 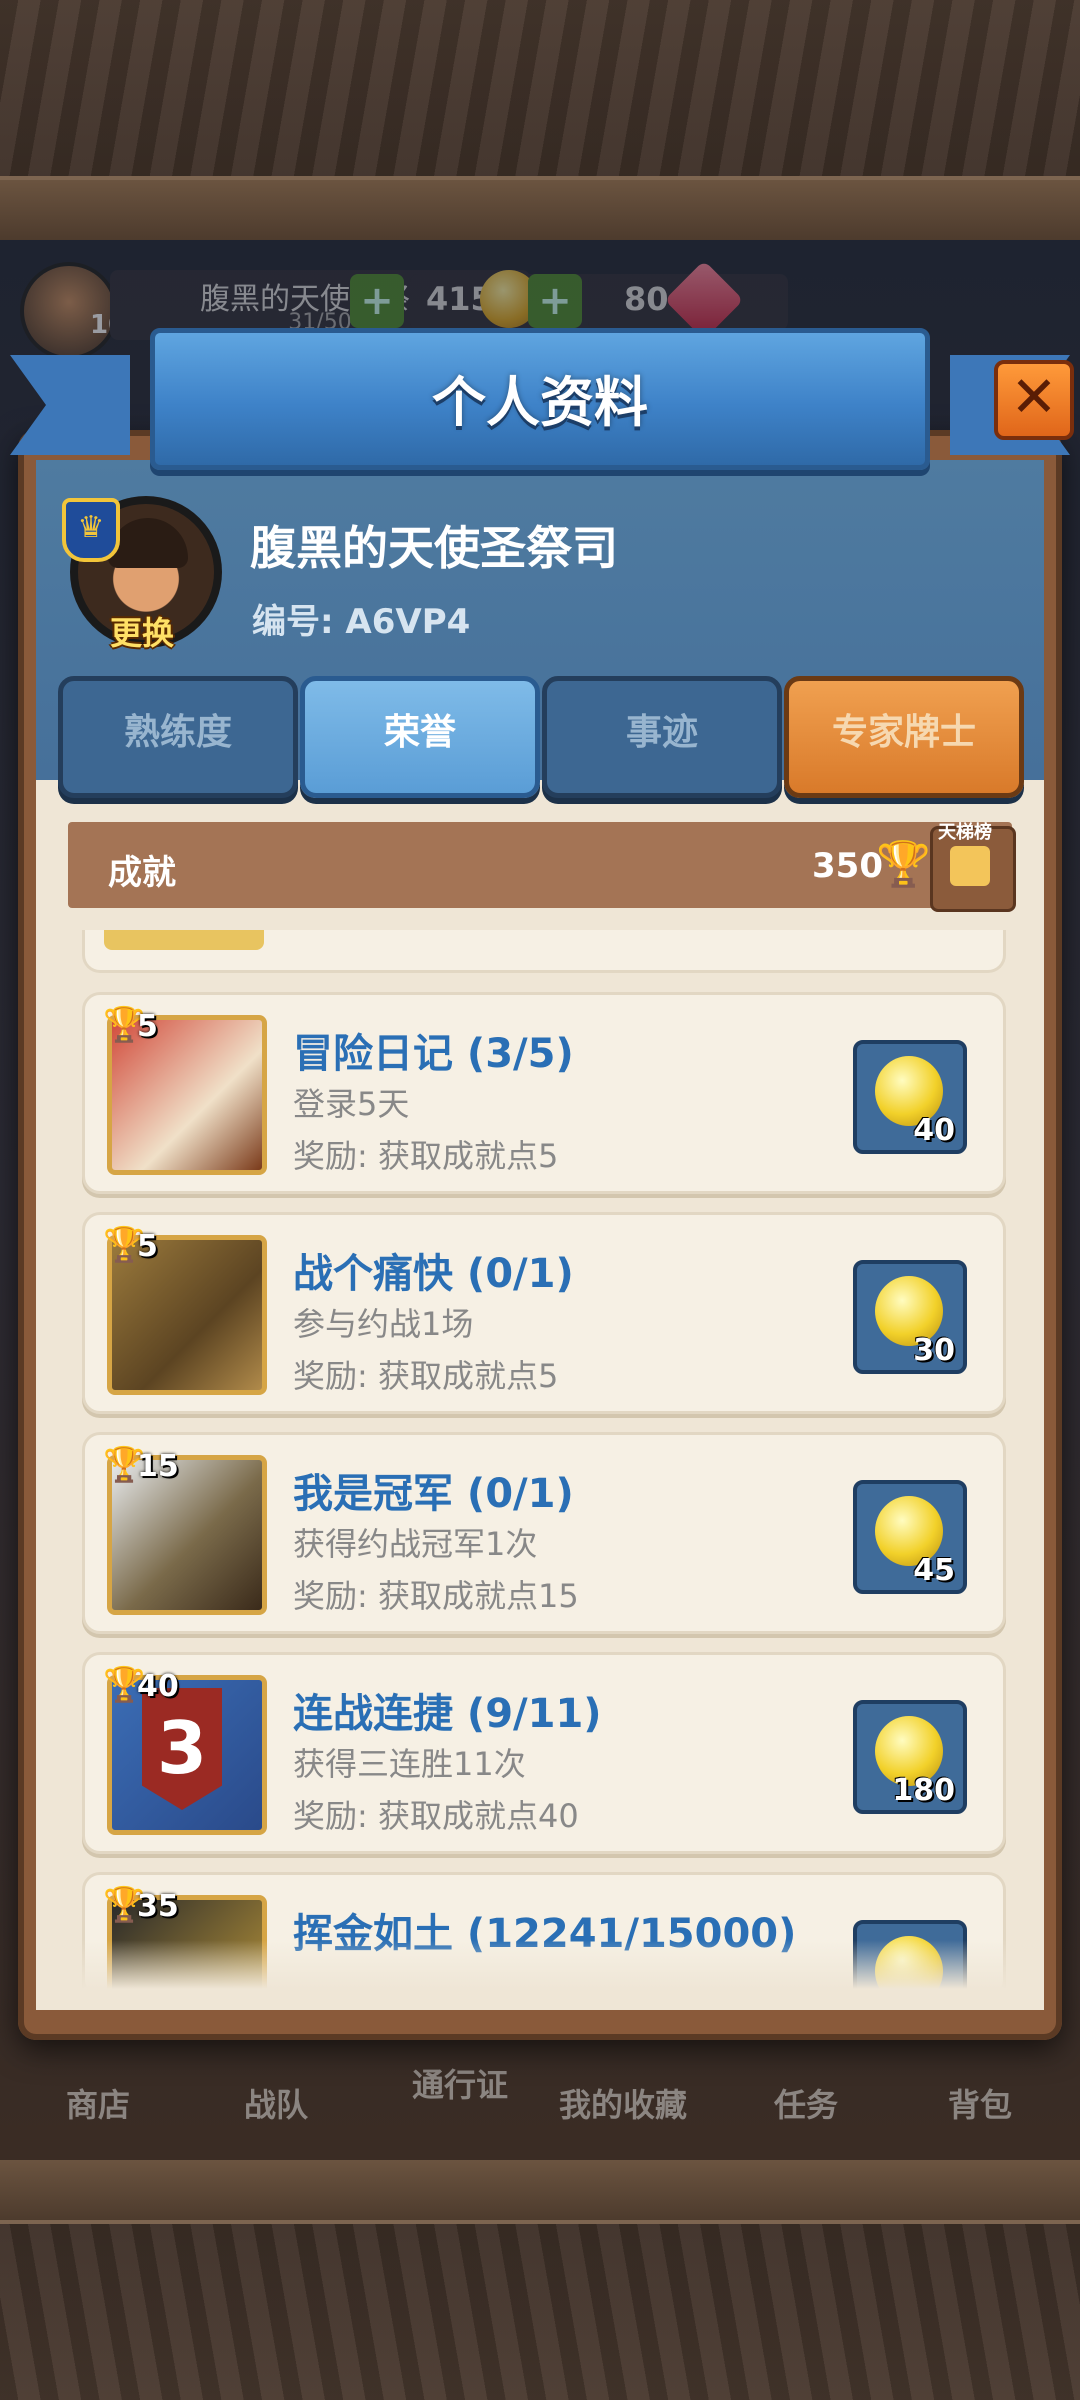 I want to click on achievement-card-title: 我是冠军 (0/1), so click(x=433, y=1494).